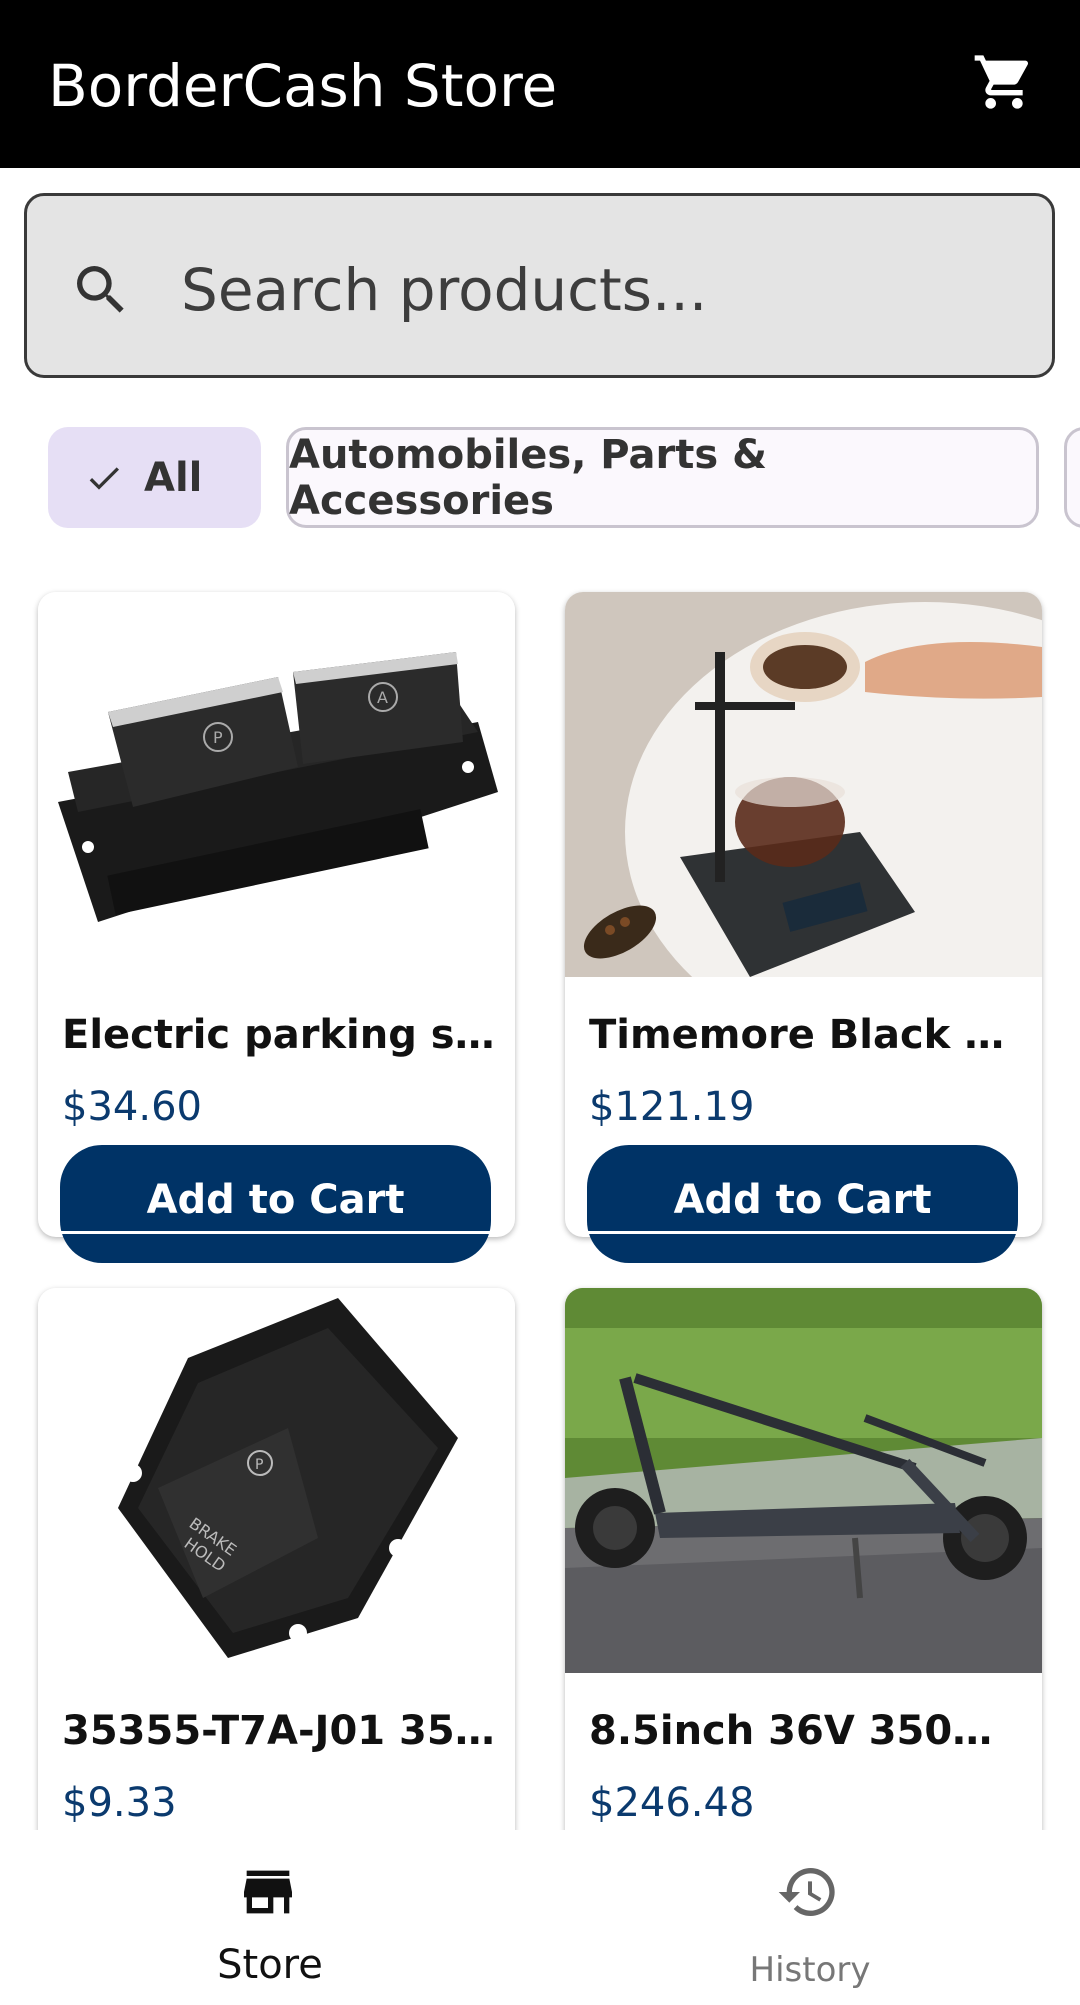 The width and height of the screenshot is (1080, 2005). I want to click on product-card: P BRAKE HOLD 35355-T7A-J01 353… $9.33, so click(276, 1588).